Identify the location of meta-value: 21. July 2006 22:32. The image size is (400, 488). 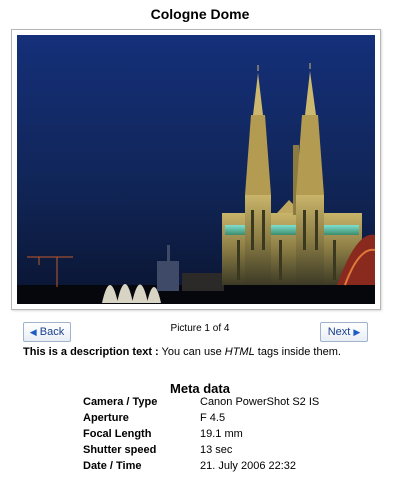
(248, 466).